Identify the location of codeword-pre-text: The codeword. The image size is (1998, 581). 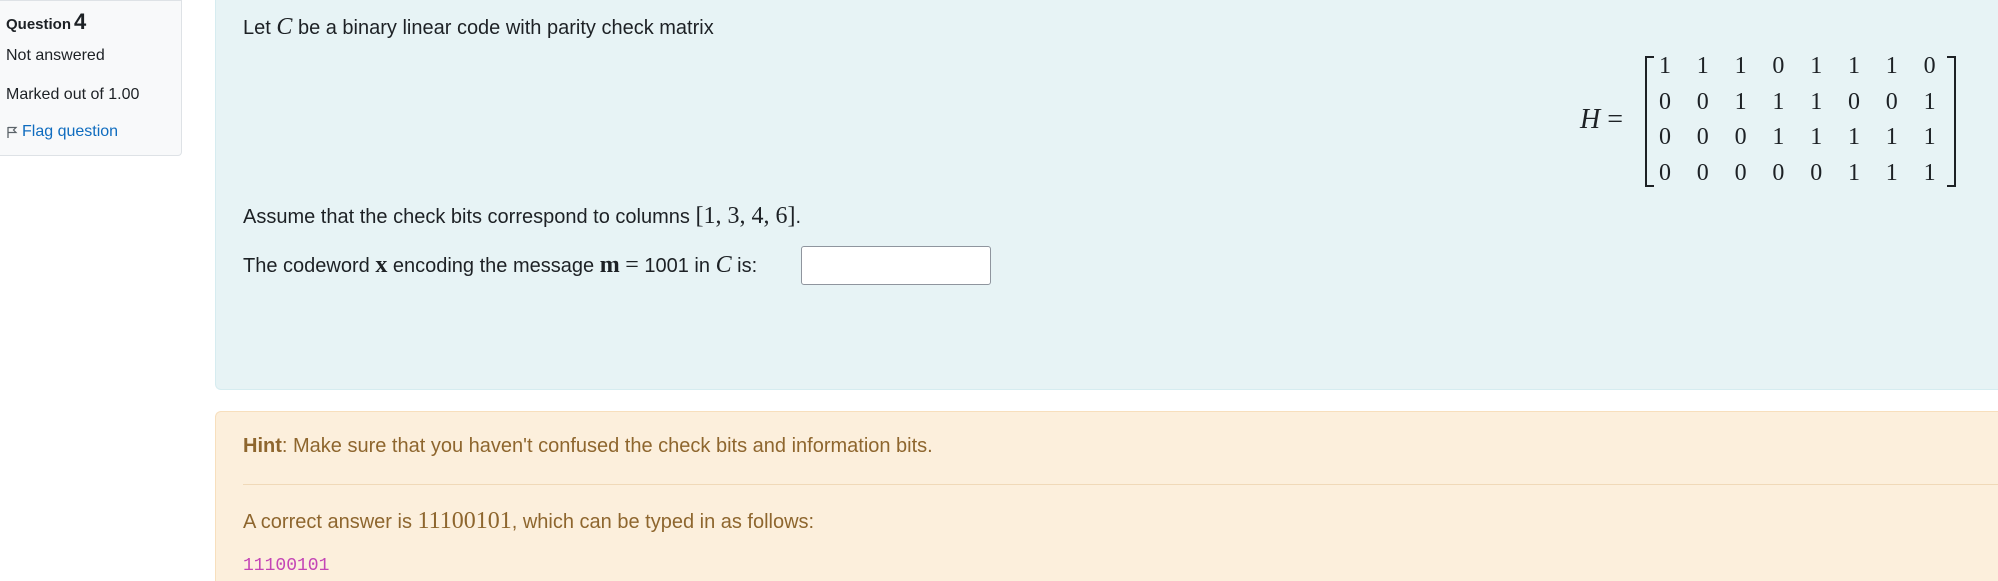
(306, 266).